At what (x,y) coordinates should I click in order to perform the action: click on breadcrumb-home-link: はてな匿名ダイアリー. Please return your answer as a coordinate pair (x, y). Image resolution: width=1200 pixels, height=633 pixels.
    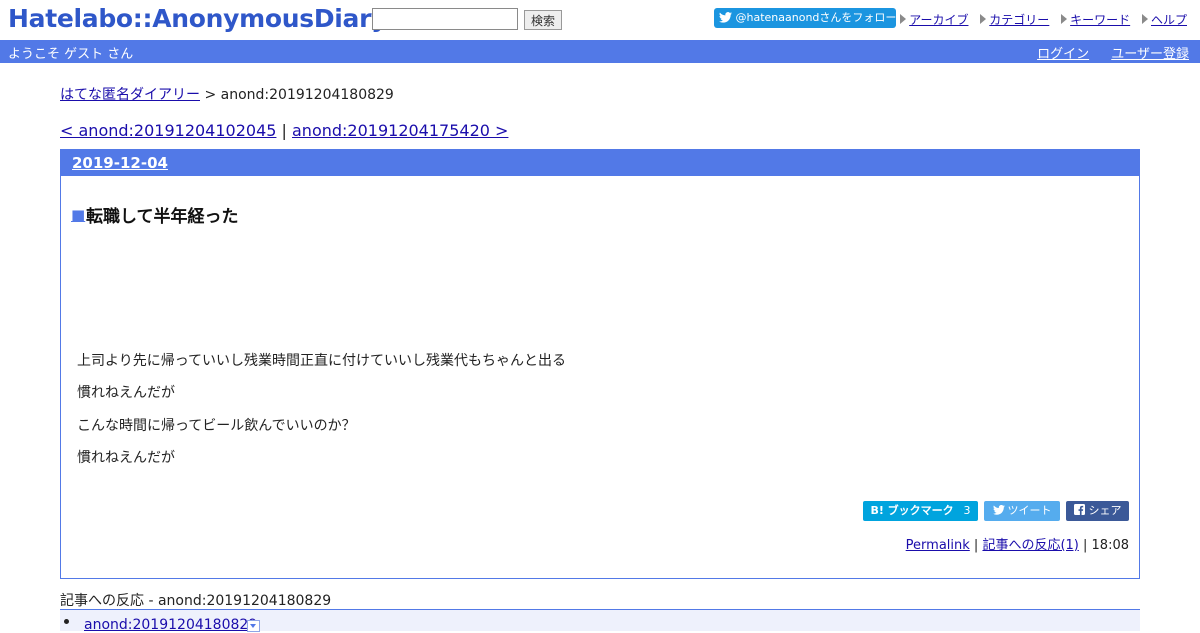
    Looking at the image, I should click on (130, 95).